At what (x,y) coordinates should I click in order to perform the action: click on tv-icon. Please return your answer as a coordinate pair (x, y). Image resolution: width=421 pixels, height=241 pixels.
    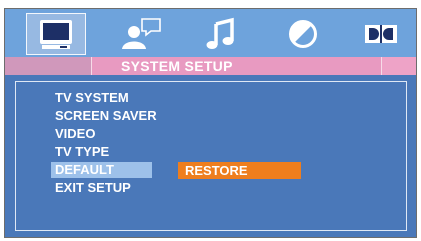
    Looking at the image, I should click on (56, 34).